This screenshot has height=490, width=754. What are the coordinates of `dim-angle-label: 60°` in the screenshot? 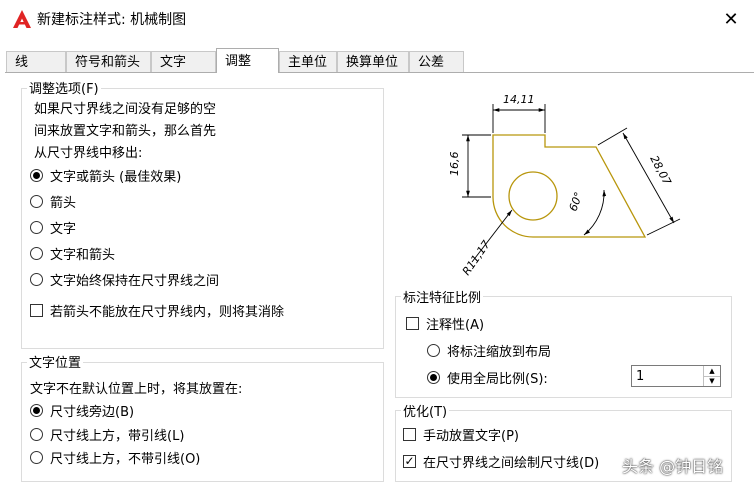 It's located at (576, 201).